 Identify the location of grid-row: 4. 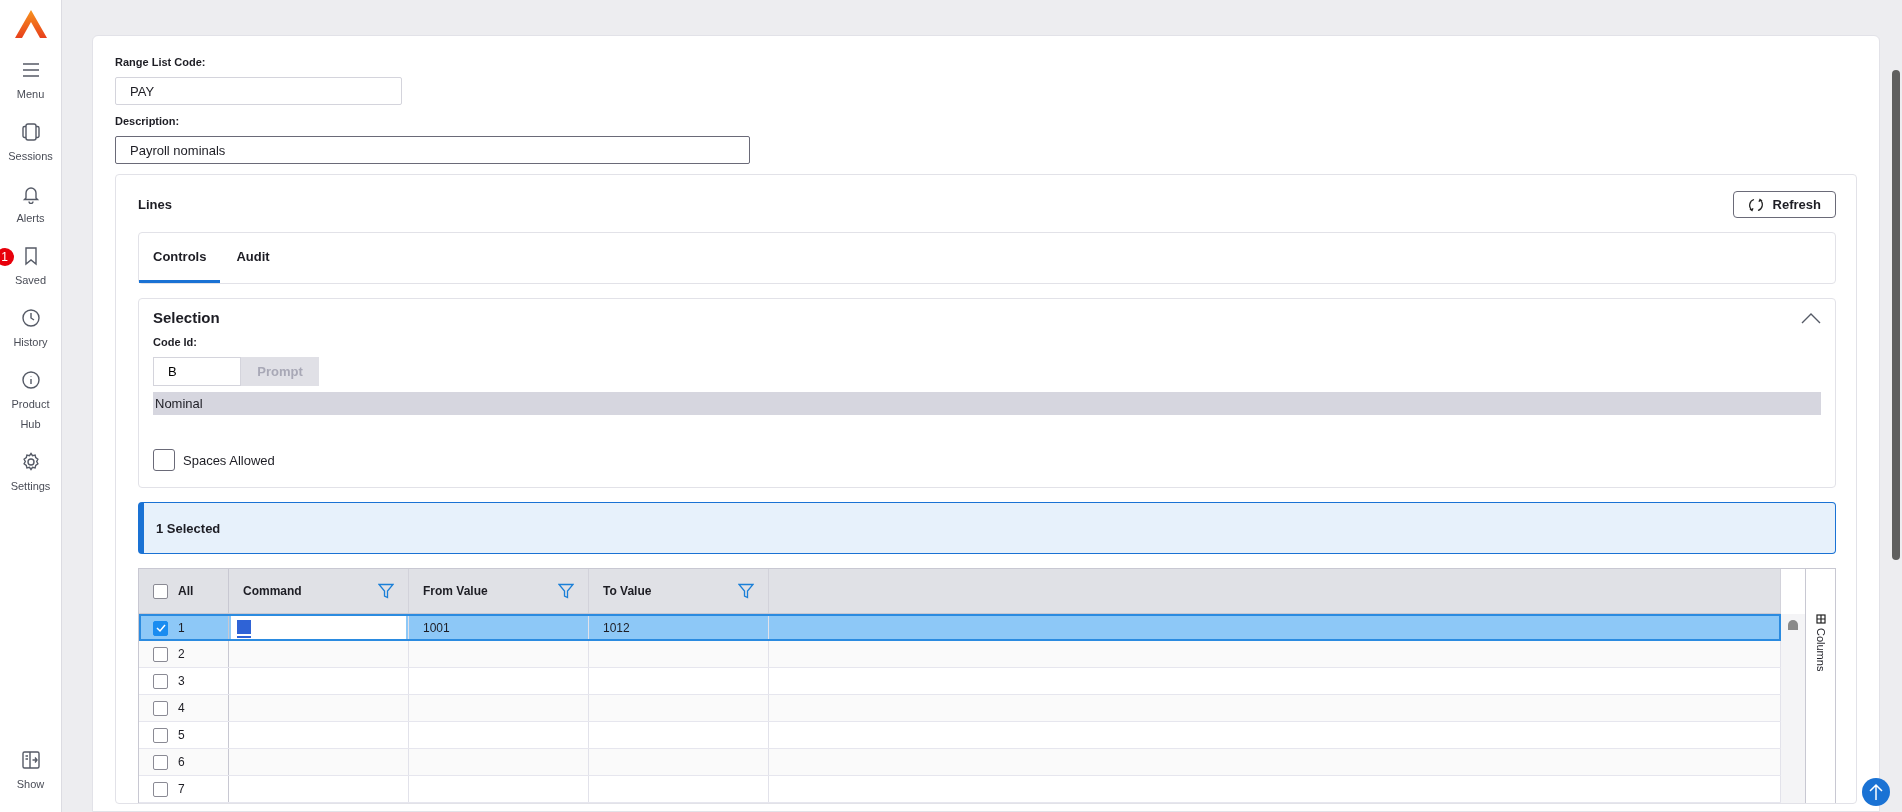
(960, 708).